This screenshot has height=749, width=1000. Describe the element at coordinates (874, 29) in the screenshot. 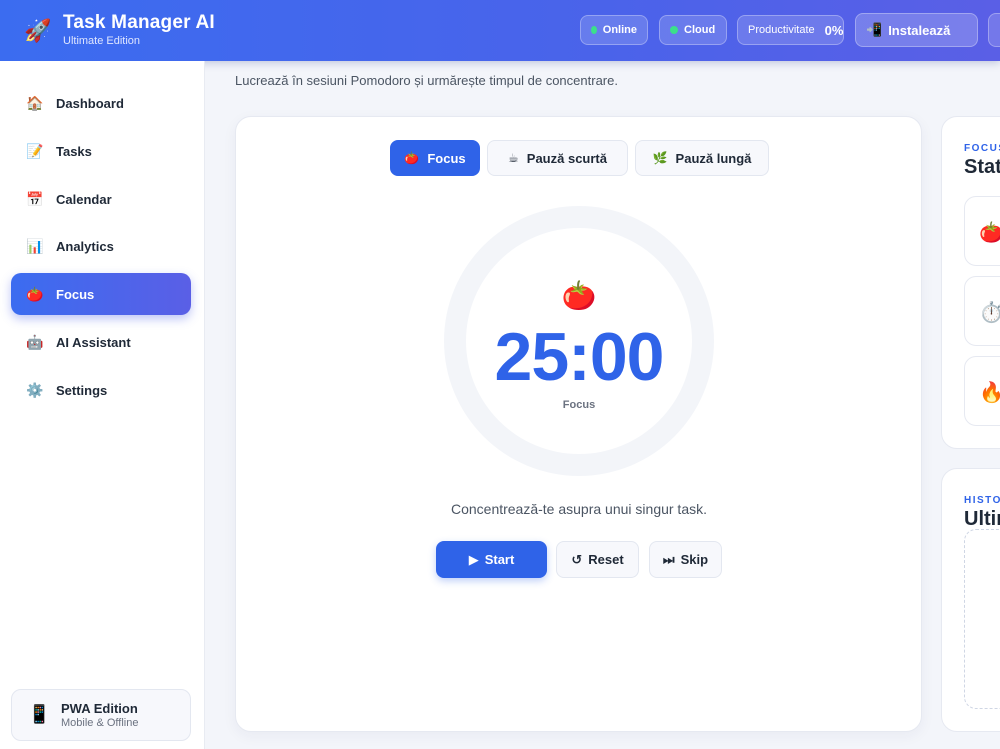

I see `install-app-icon: 📲` at that location.